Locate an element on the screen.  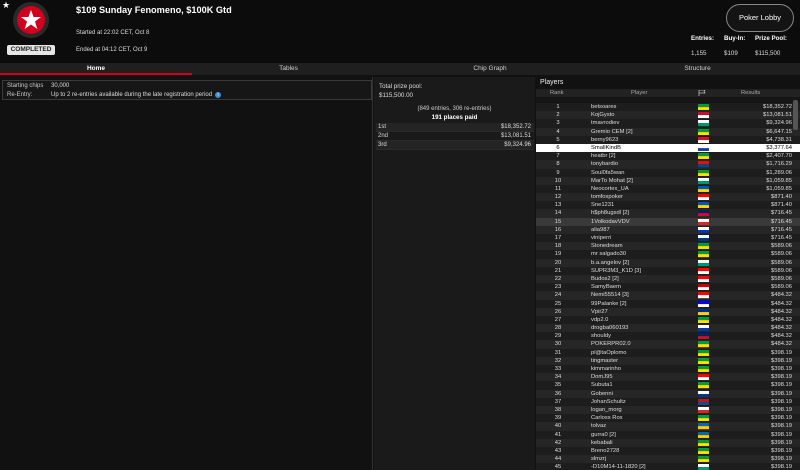
poker-lobby-button: Poker Lobby is located at coordinates (760, 18).